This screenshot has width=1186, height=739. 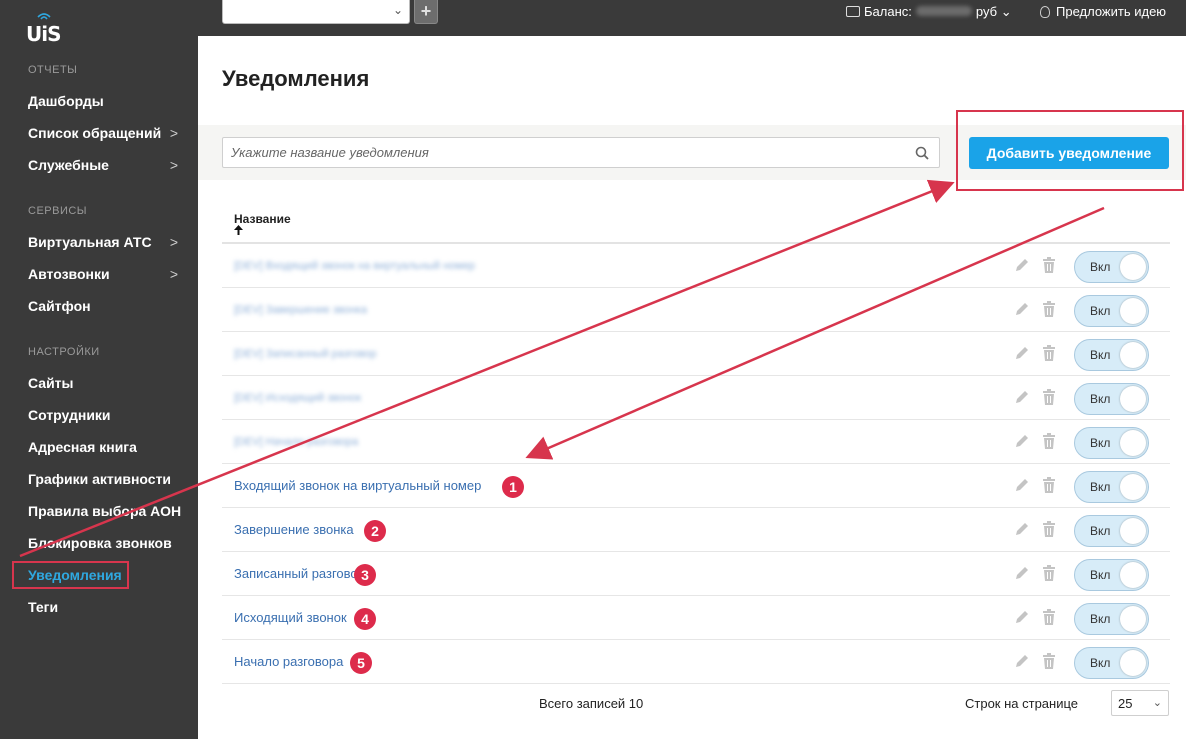 I want to click on search-icon, so click(x=922, y=153).